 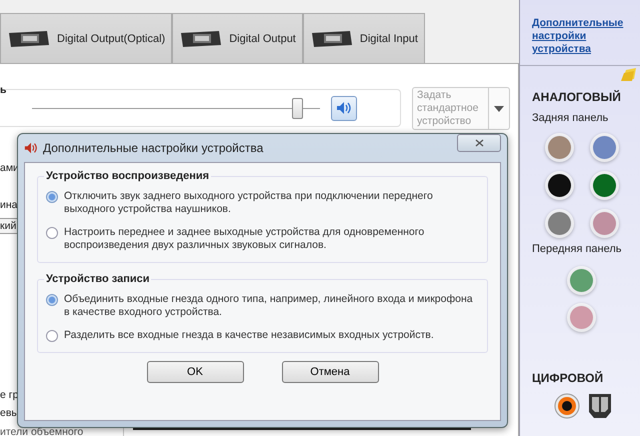 I want to click on group-title: Устройство воспроизведения, so click(x=128, y=176).